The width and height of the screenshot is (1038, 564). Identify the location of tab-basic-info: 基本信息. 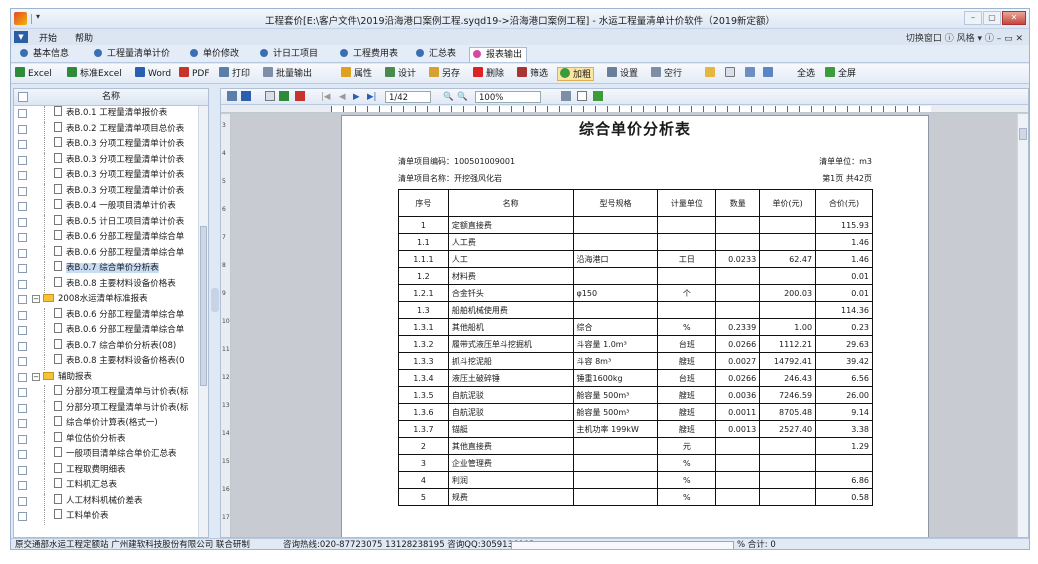
(45, 54).